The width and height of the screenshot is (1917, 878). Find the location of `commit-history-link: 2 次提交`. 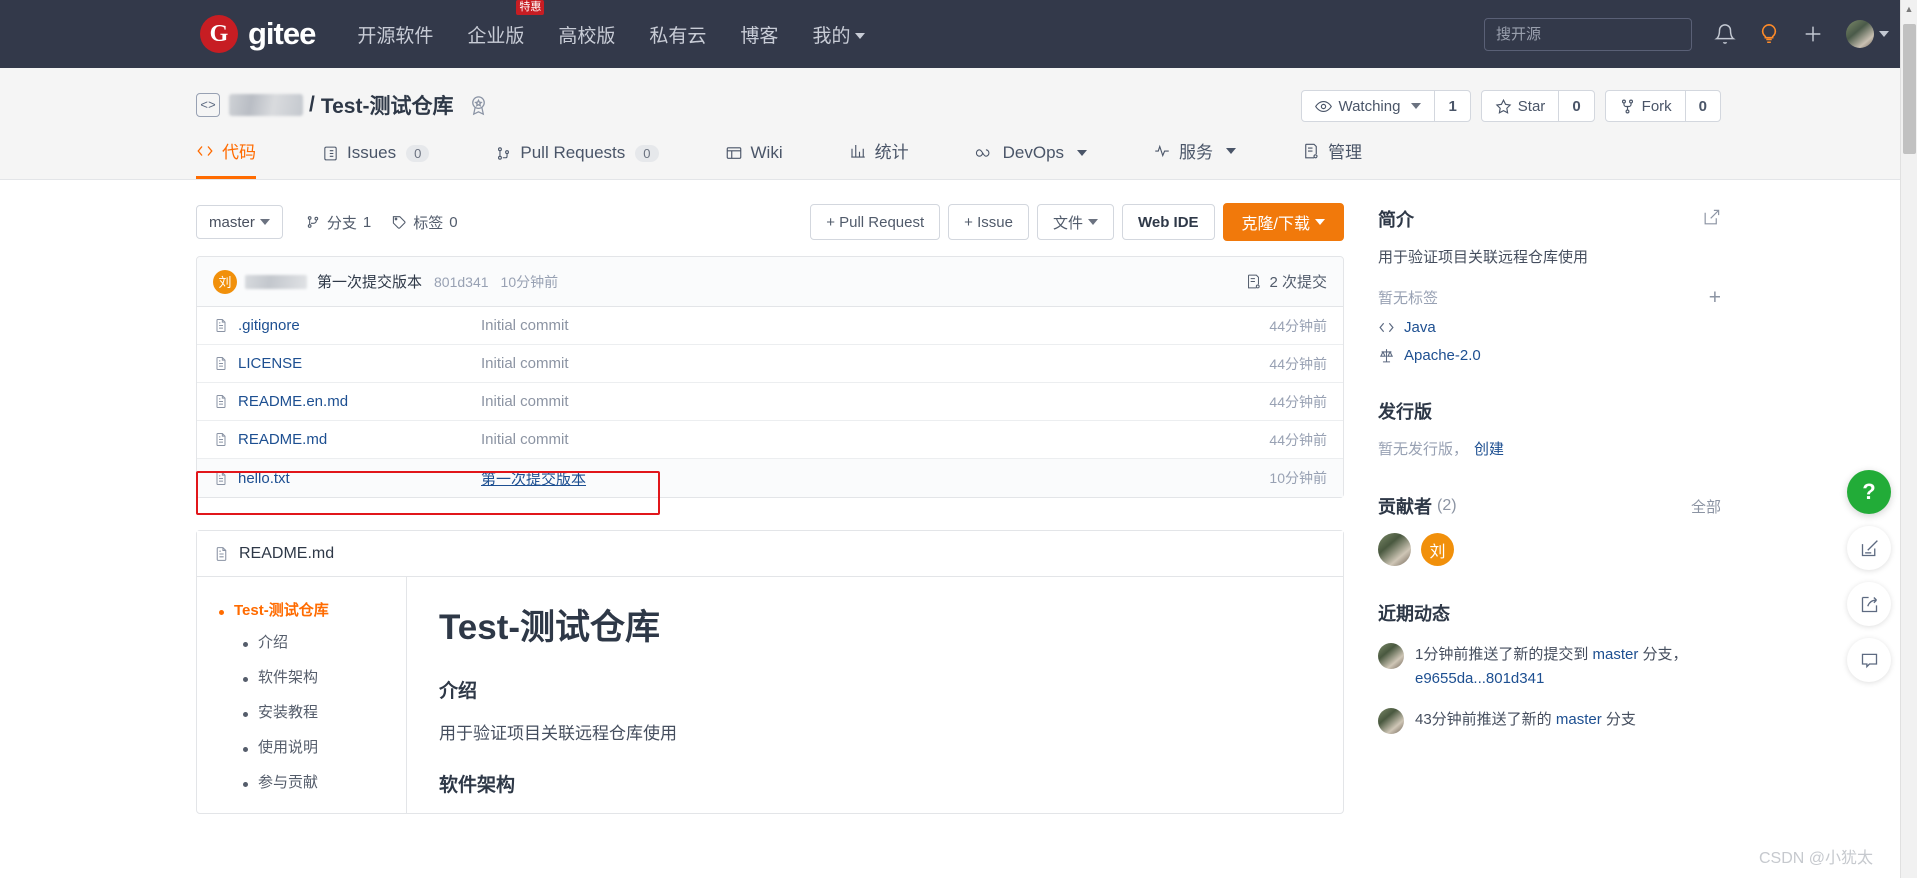

commit-history-link: 2 次提交 is located at coordinates (1286, 281).